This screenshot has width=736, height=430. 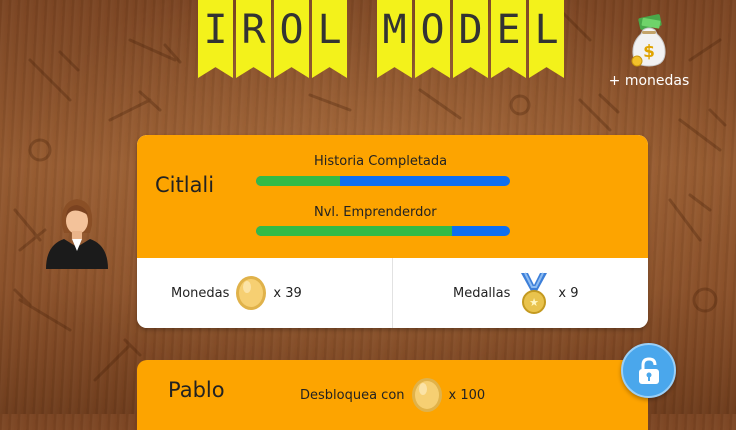 I want to click on coins-label: Monedas, so click(x=200, y=293).